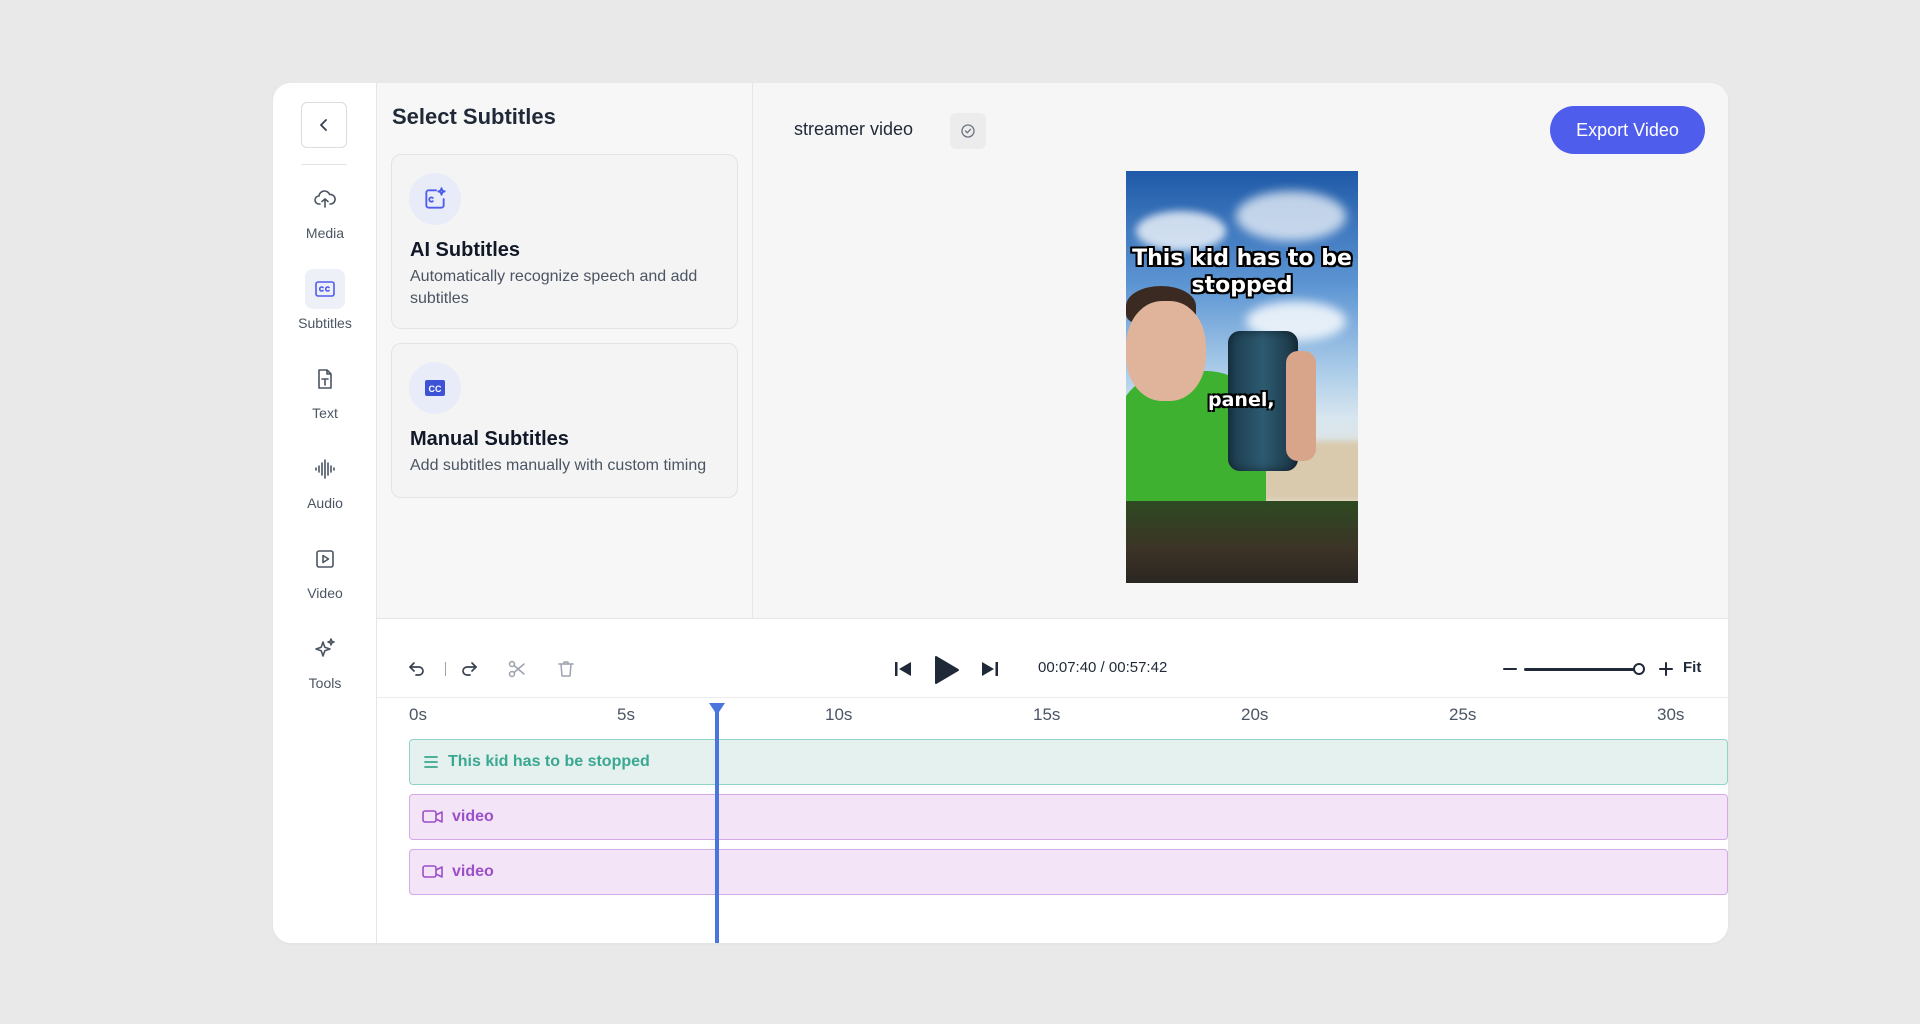 This screenshot has height=1024, width=1920. Describe the element at coordinates (1581, 669) in the screenshot. I see `zoom-slider-track` at that location.